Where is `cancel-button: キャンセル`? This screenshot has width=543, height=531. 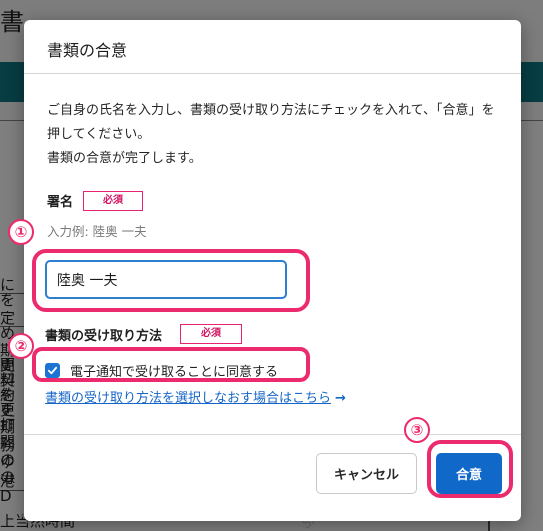
cancel-button: キャンセル is located at coordinates (366, 473).